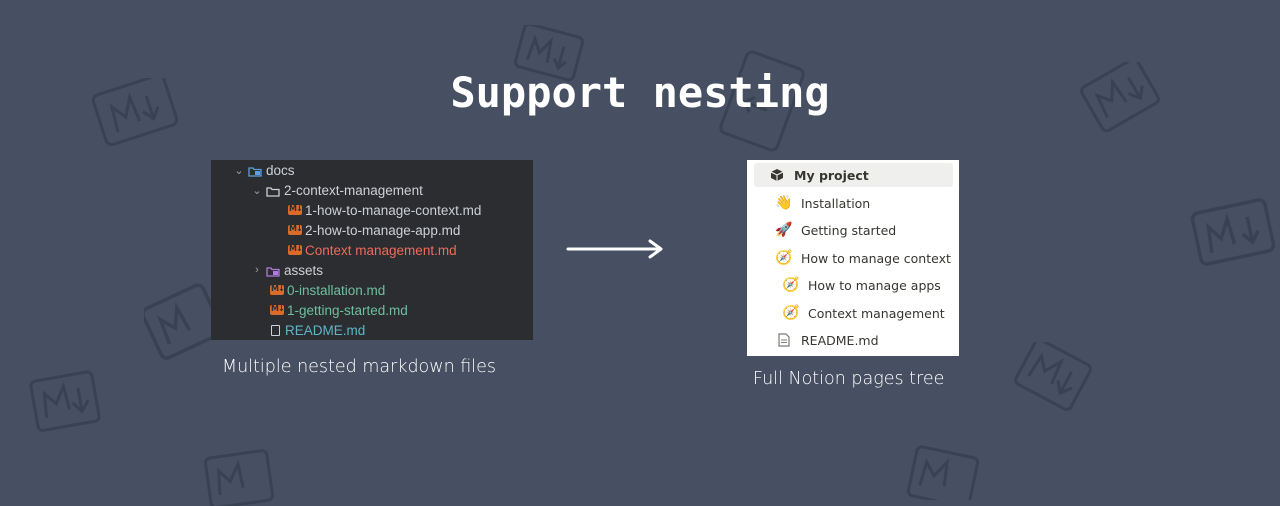 Image resolution: width=1280 pixels, height=506 pixels. I want to click on tree-row-file: 1-how-to-manage-context.md, so click(372, 210).